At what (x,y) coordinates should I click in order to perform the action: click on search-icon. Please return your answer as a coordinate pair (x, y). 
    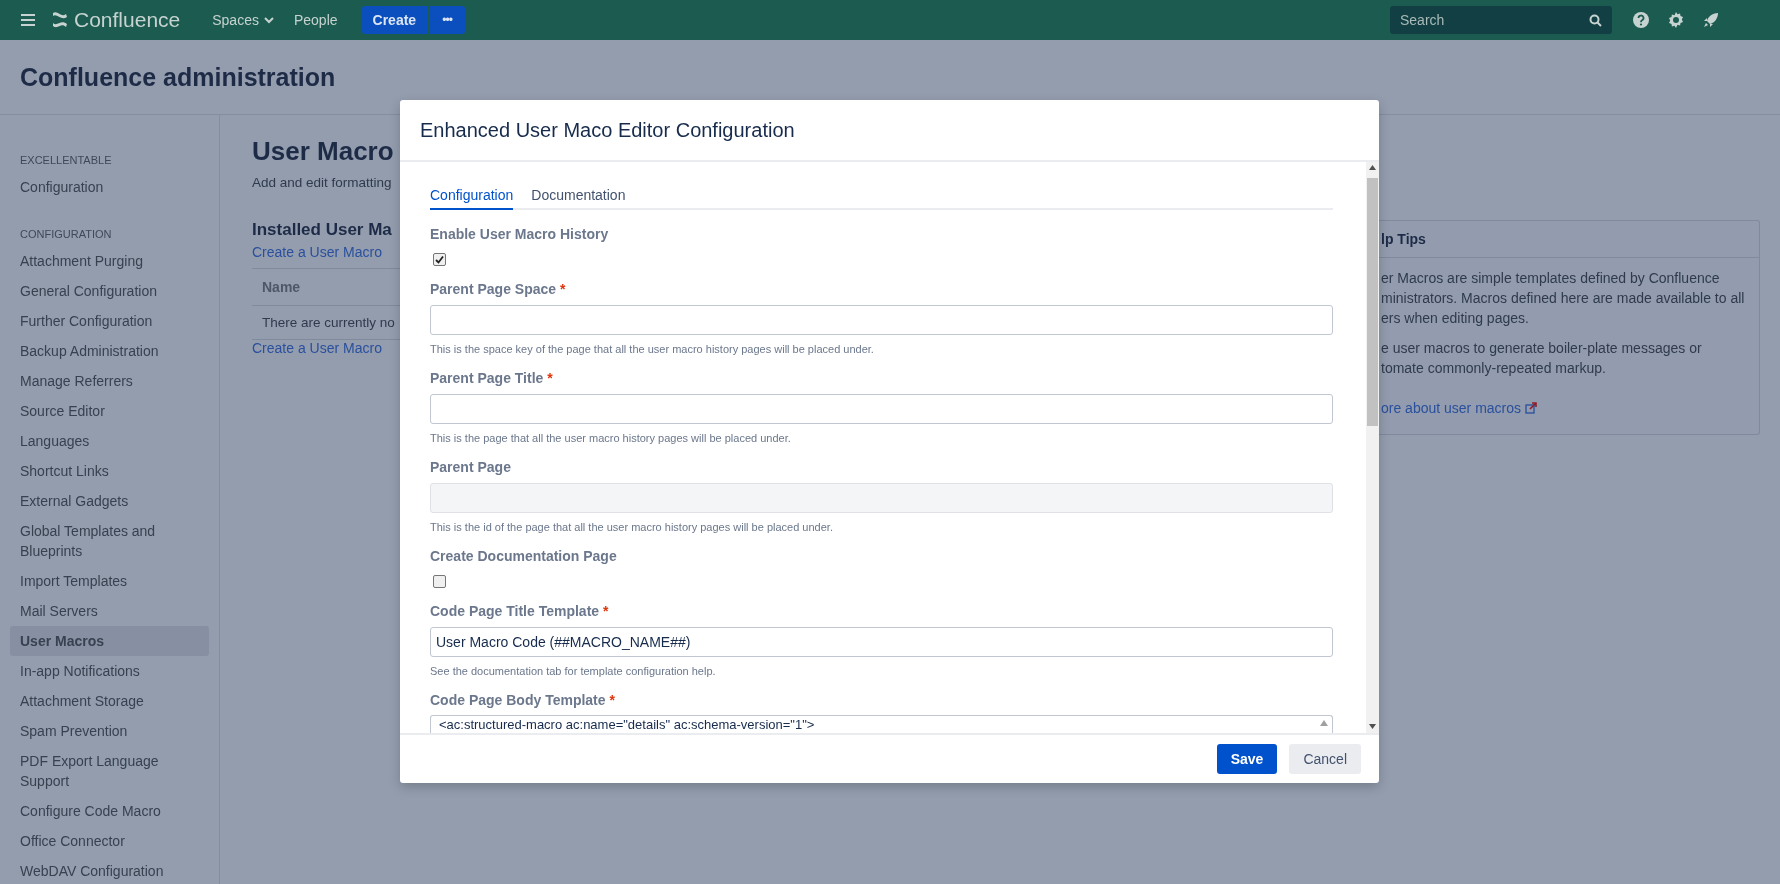
    Looking at the image, I should click on (1595, 20).